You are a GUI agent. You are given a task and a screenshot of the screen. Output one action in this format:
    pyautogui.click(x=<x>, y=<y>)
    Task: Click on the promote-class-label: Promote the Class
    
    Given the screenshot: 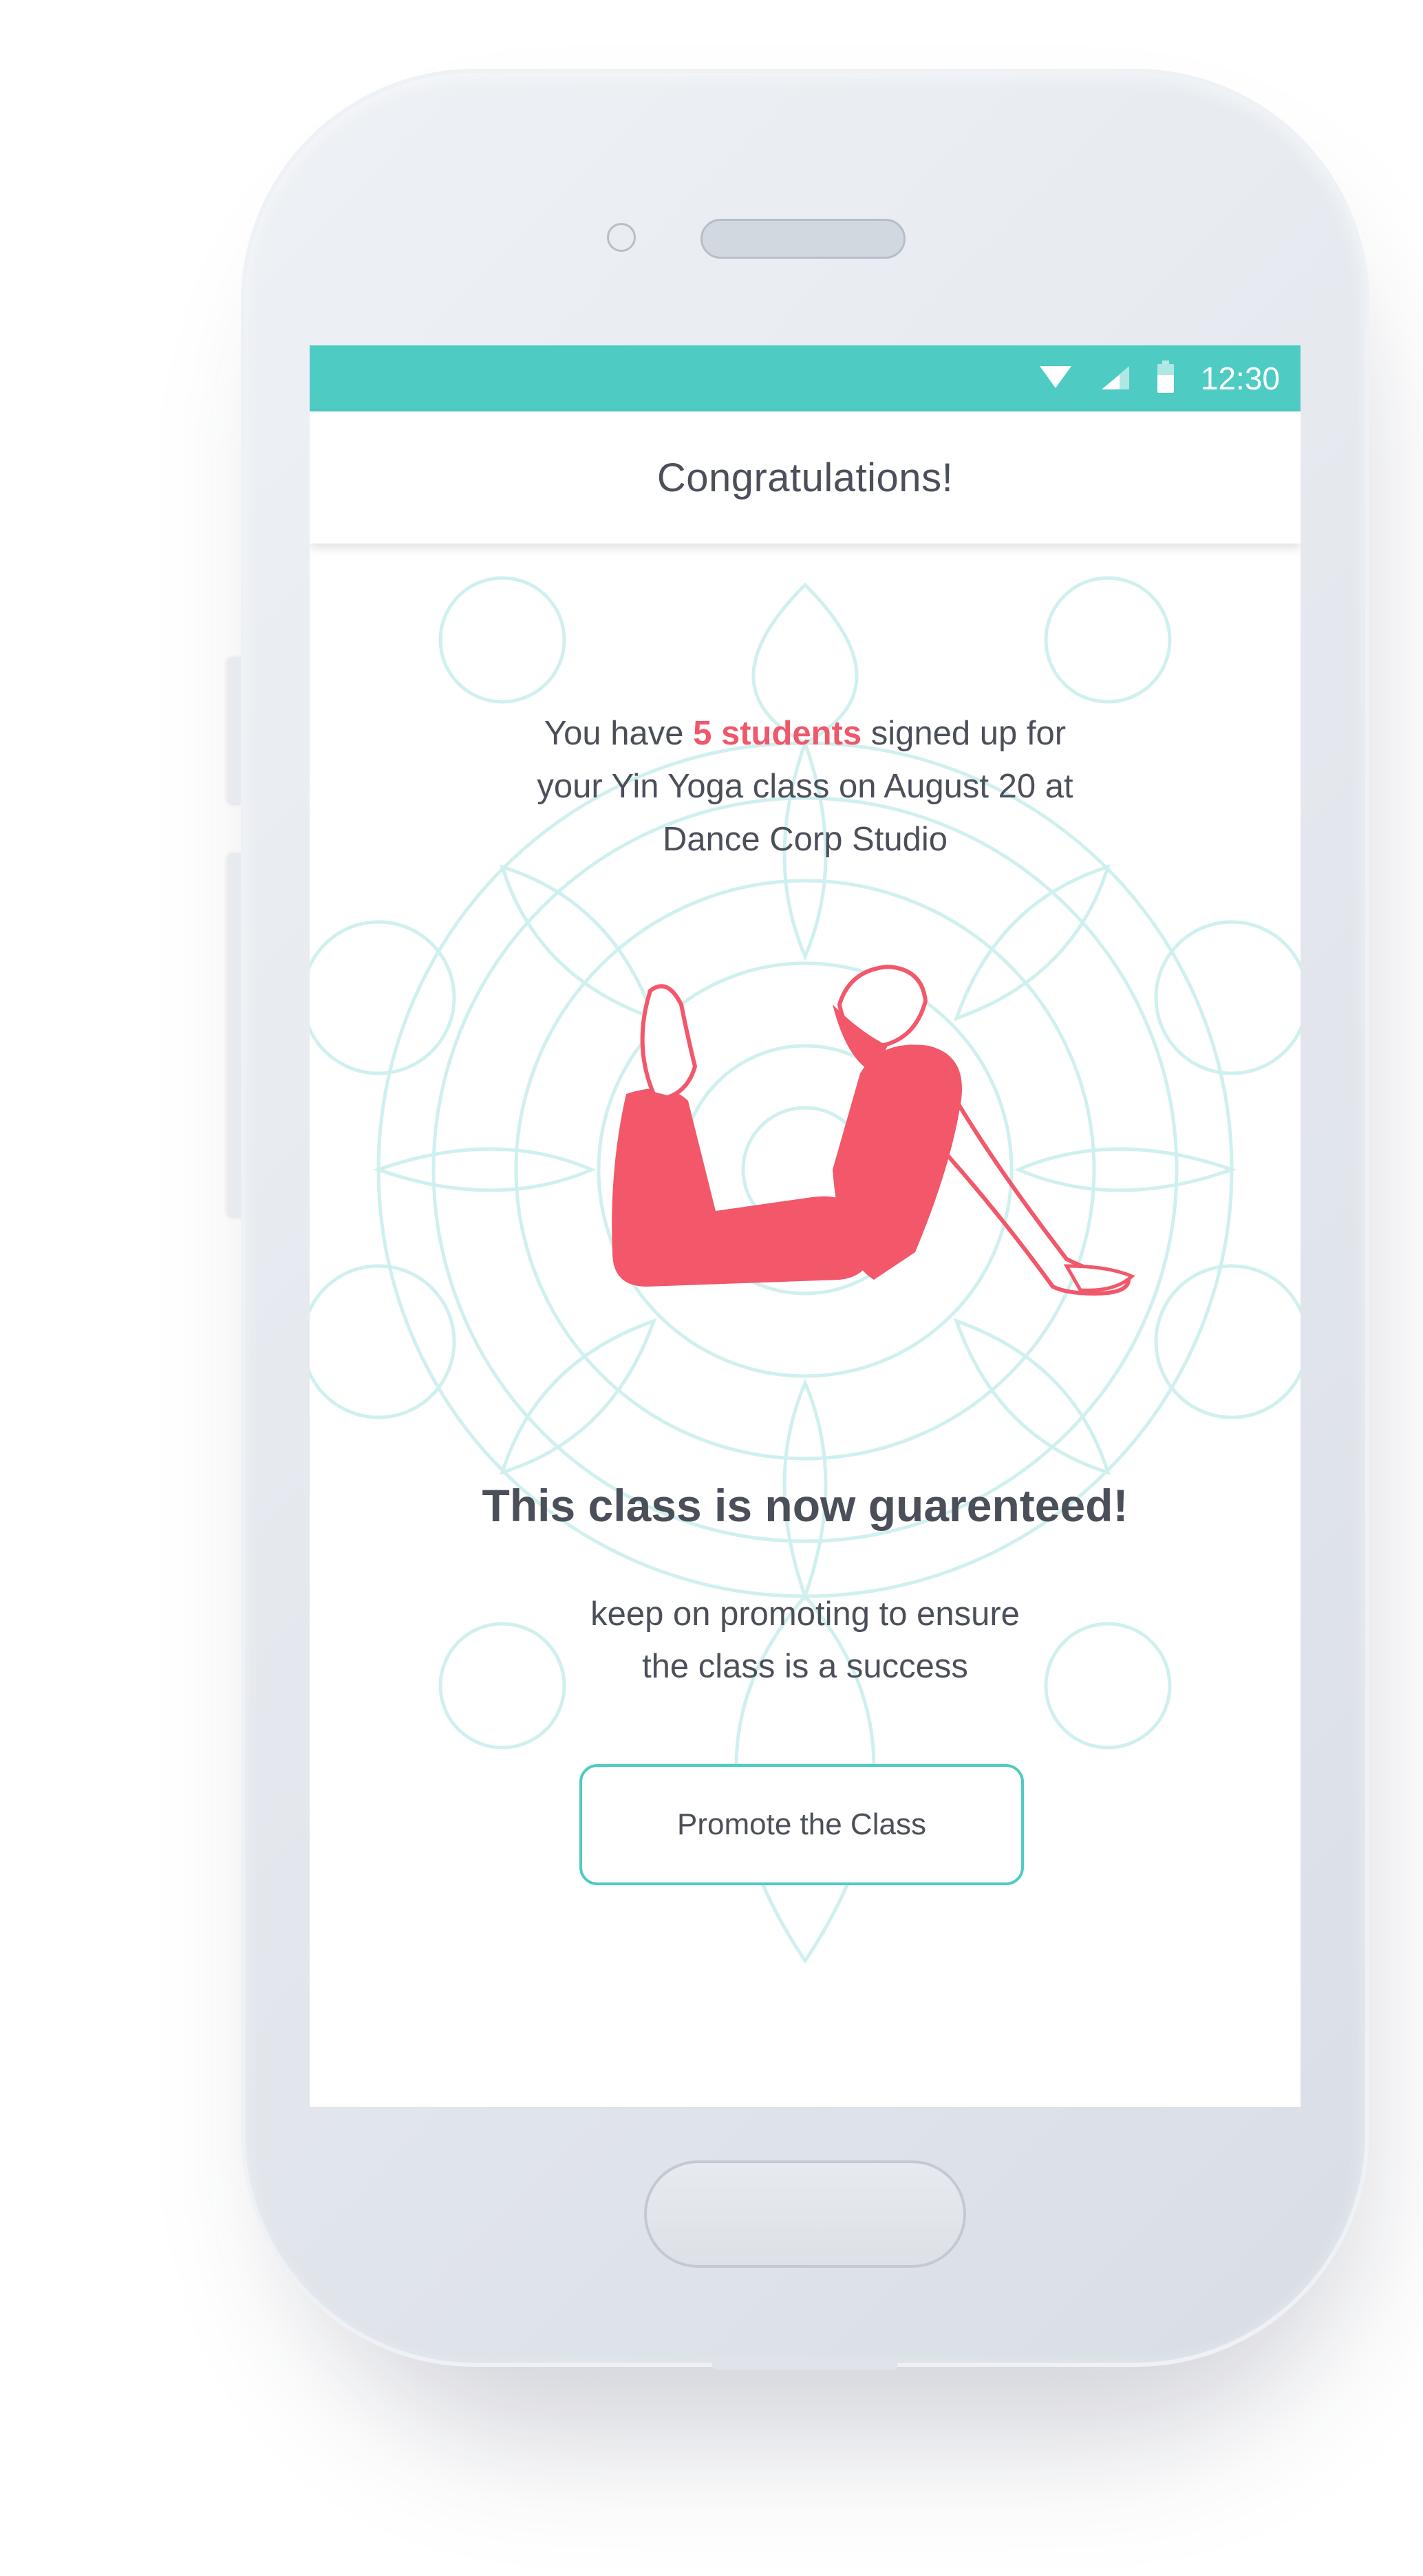 What is the action you would take?
    pyautogui.click(x=801, y=1824)
    